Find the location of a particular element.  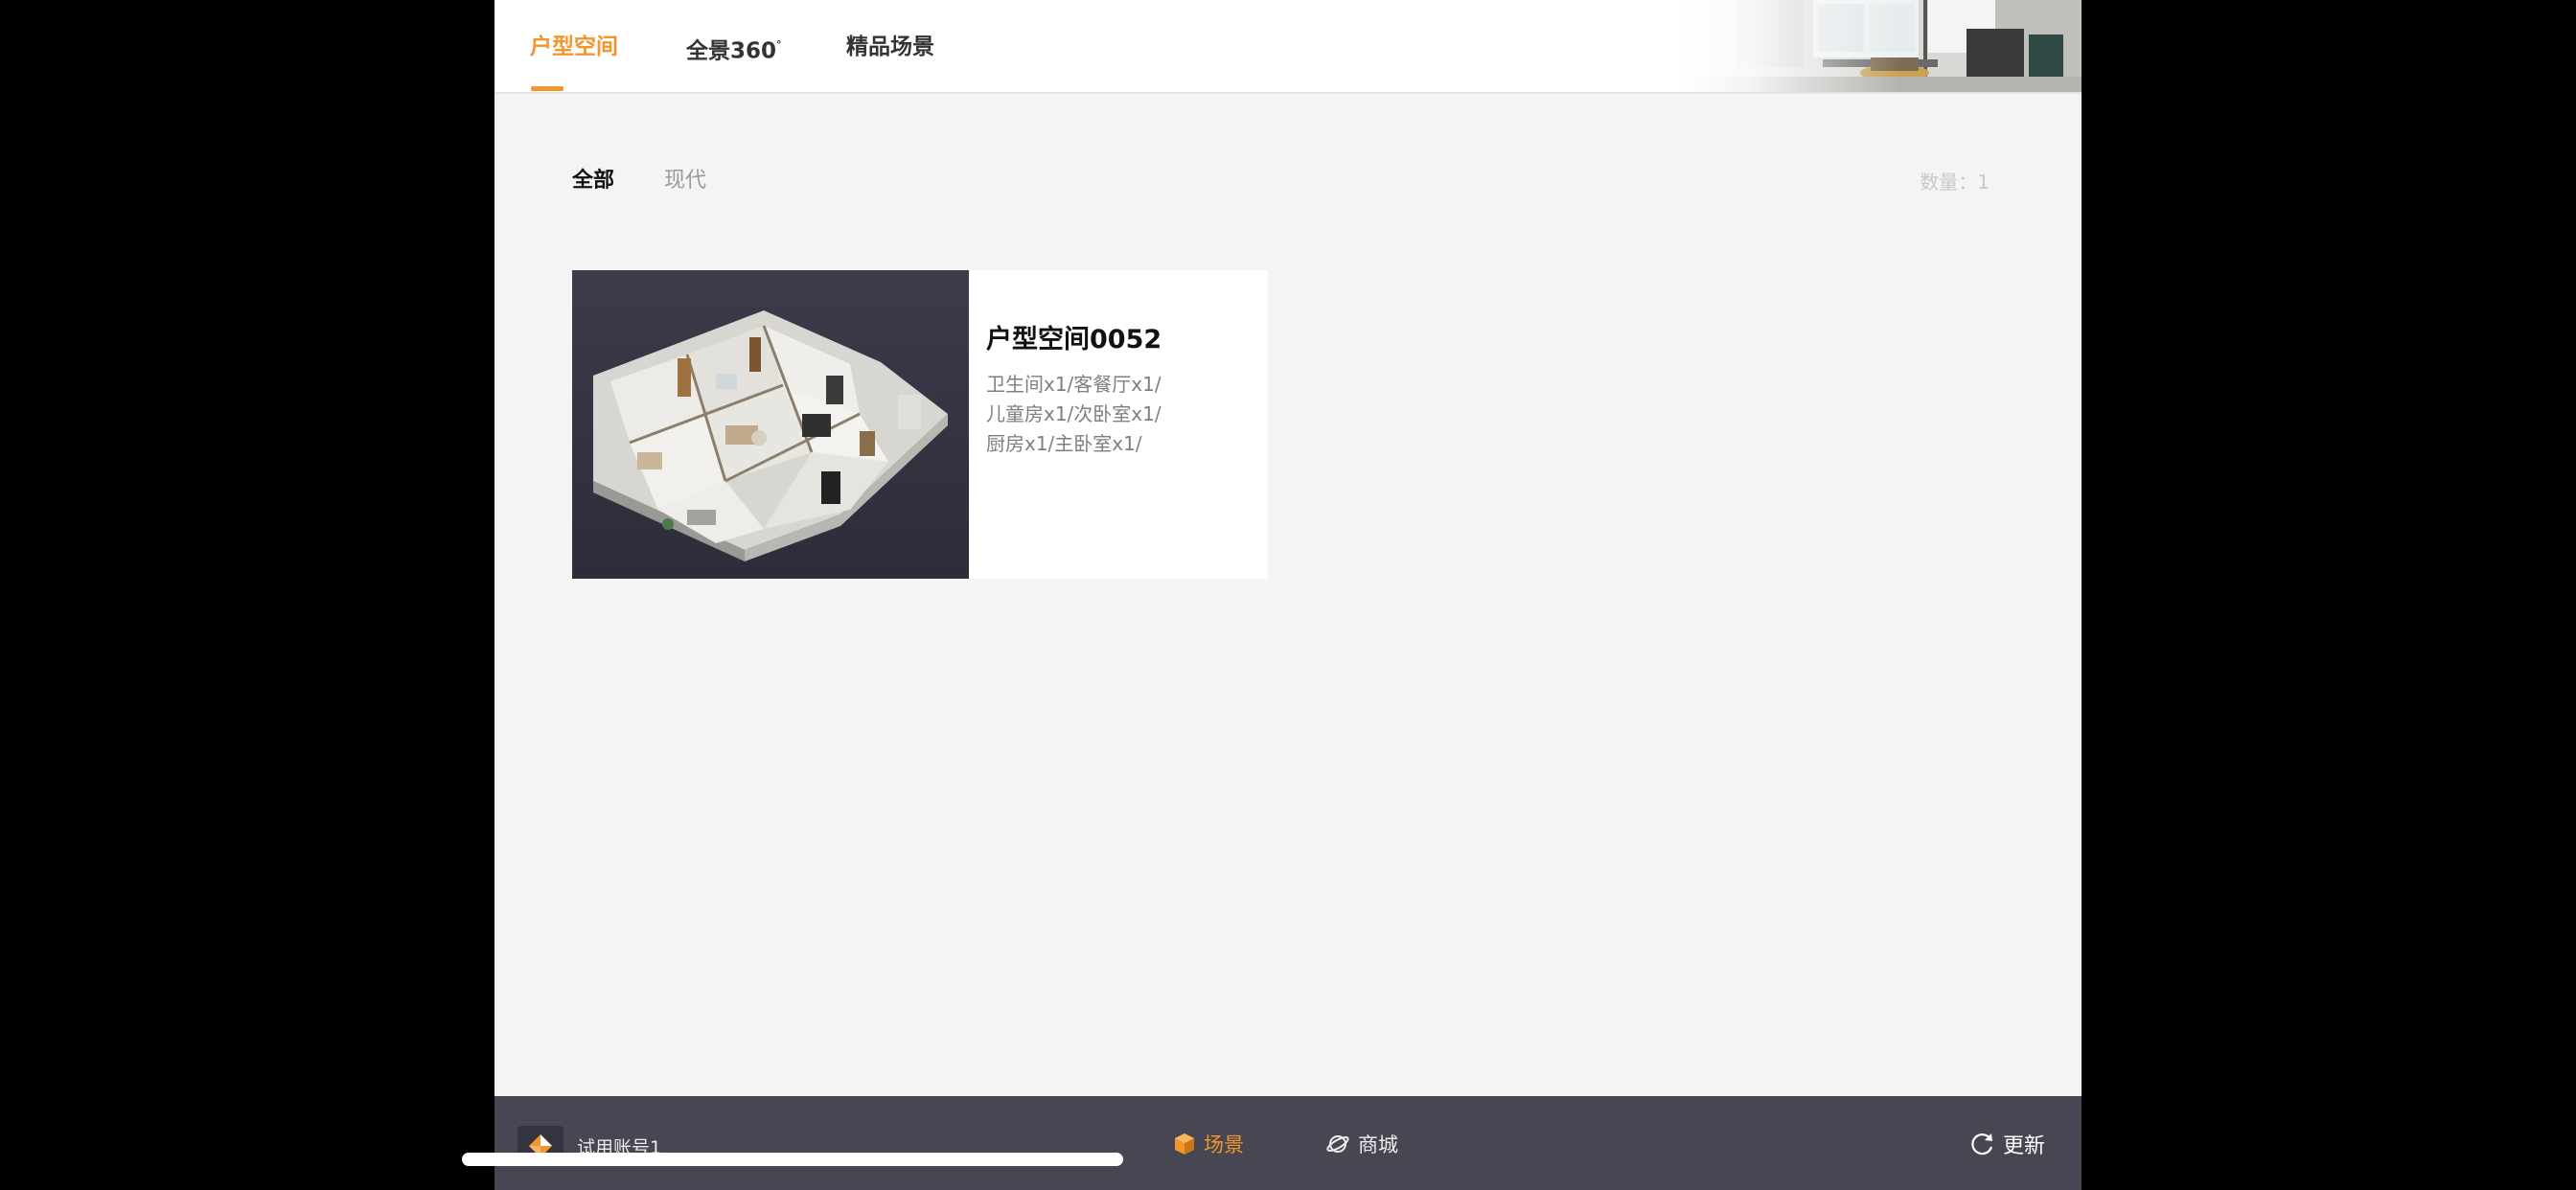

nav-scene: 场景 is located at coordinates (1208, 1144).